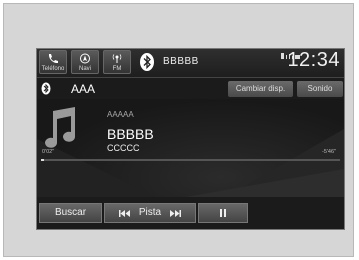  What do you see at coordinates (85, 58) in the screenshot?
I see `navi-icon` at bounding box center [85, 58].